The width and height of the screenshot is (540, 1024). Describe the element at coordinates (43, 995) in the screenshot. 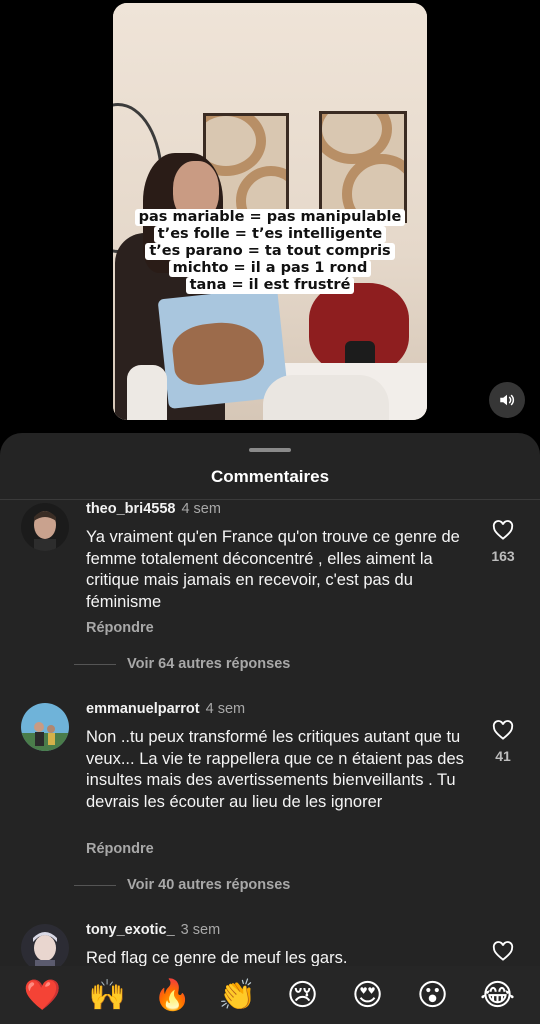

I see `emoji-heart-button: ❤️` at that location.